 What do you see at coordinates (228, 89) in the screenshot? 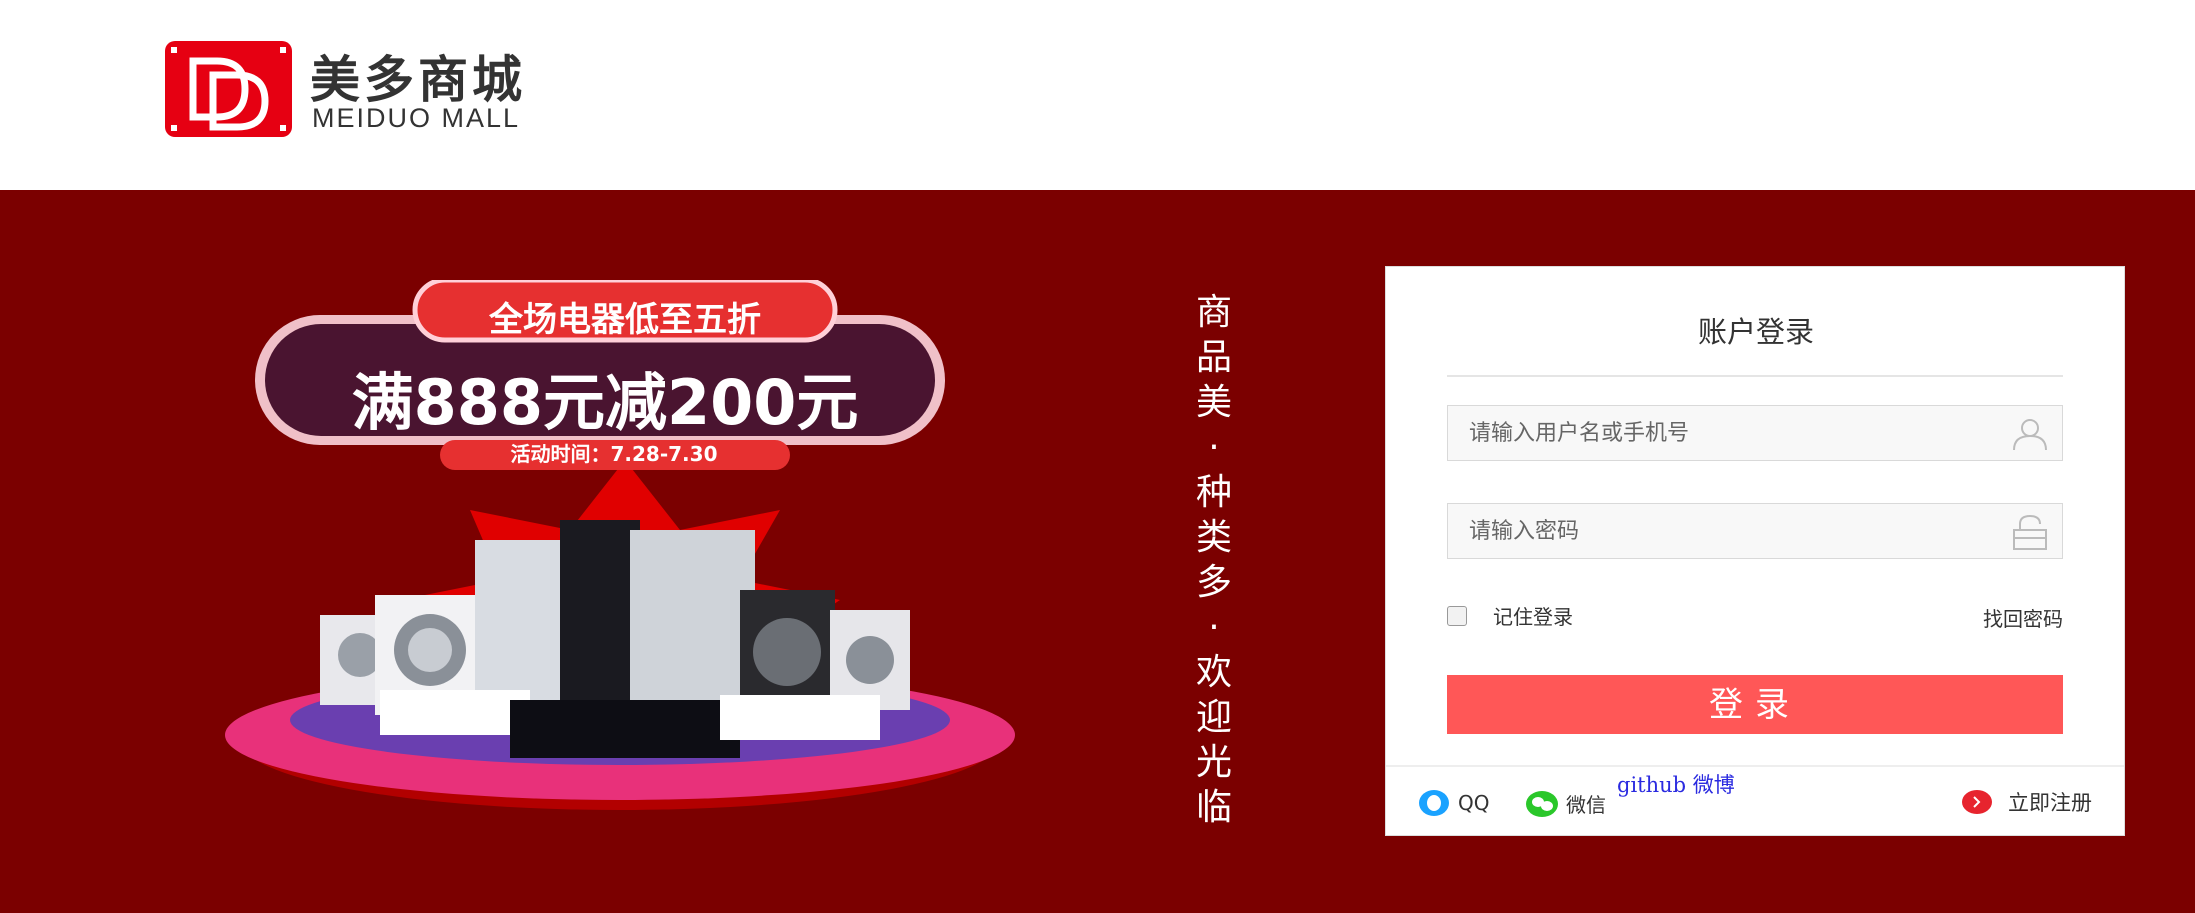
I see `logo-icon` at bounding box center [228, 89].